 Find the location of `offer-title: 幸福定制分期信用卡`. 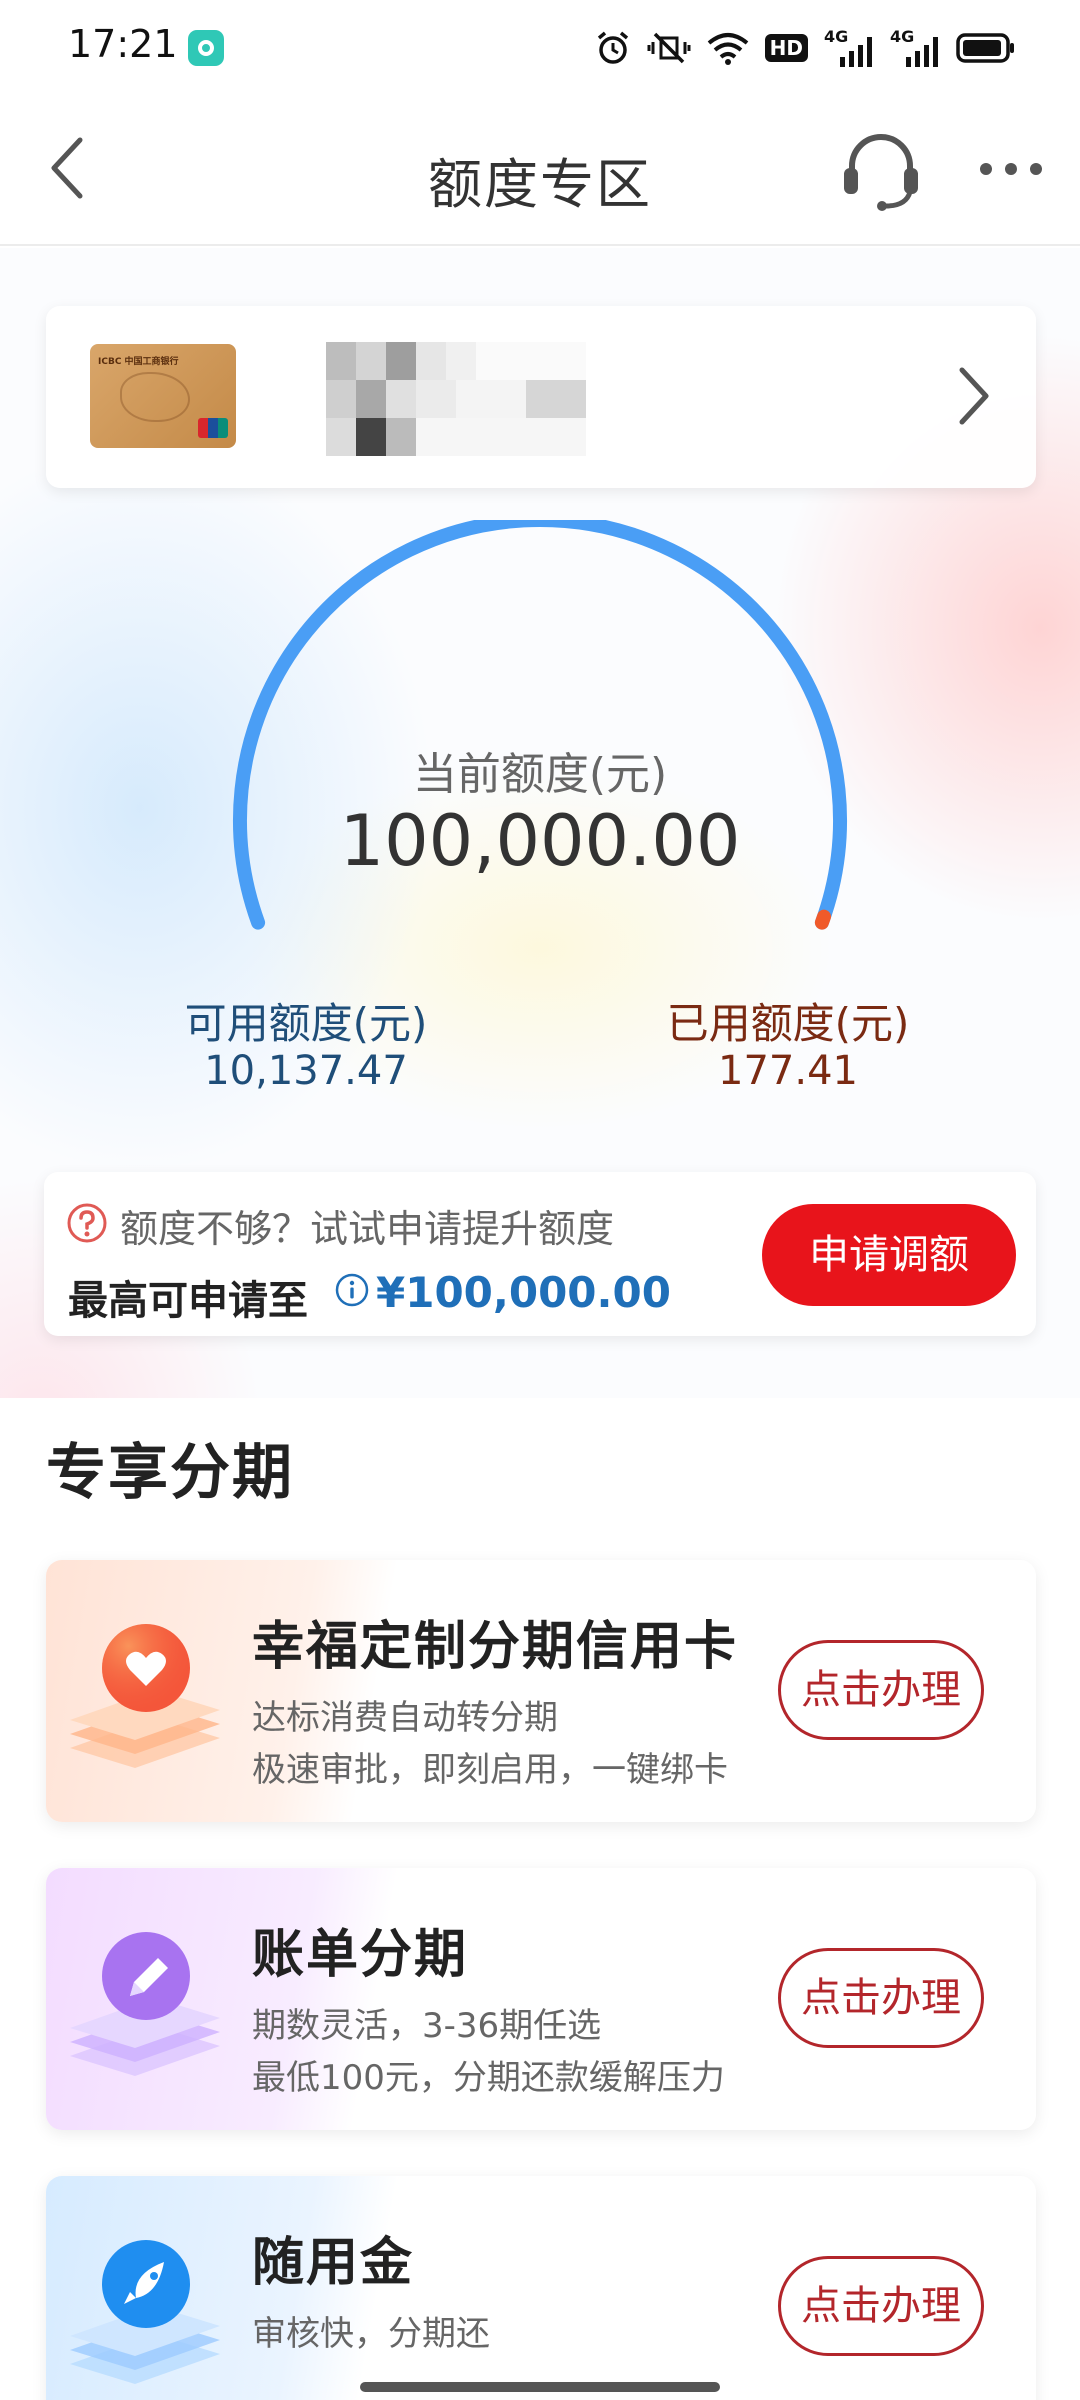

offer-title: 幸福定制分期信用卡 is located at coordinates (495, 1647).